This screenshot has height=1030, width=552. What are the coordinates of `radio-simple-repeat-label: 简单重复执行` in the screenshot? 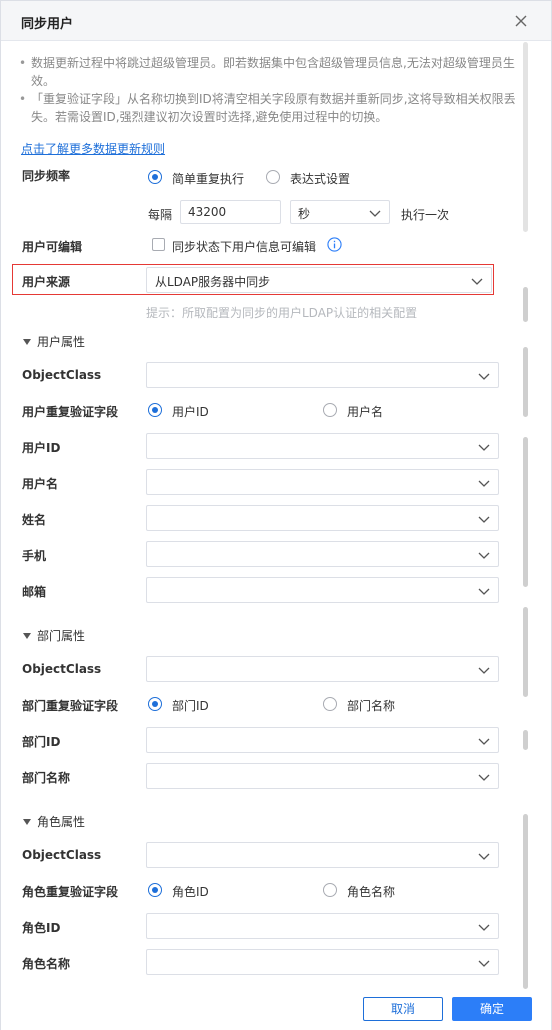 It's located at (208, 179).